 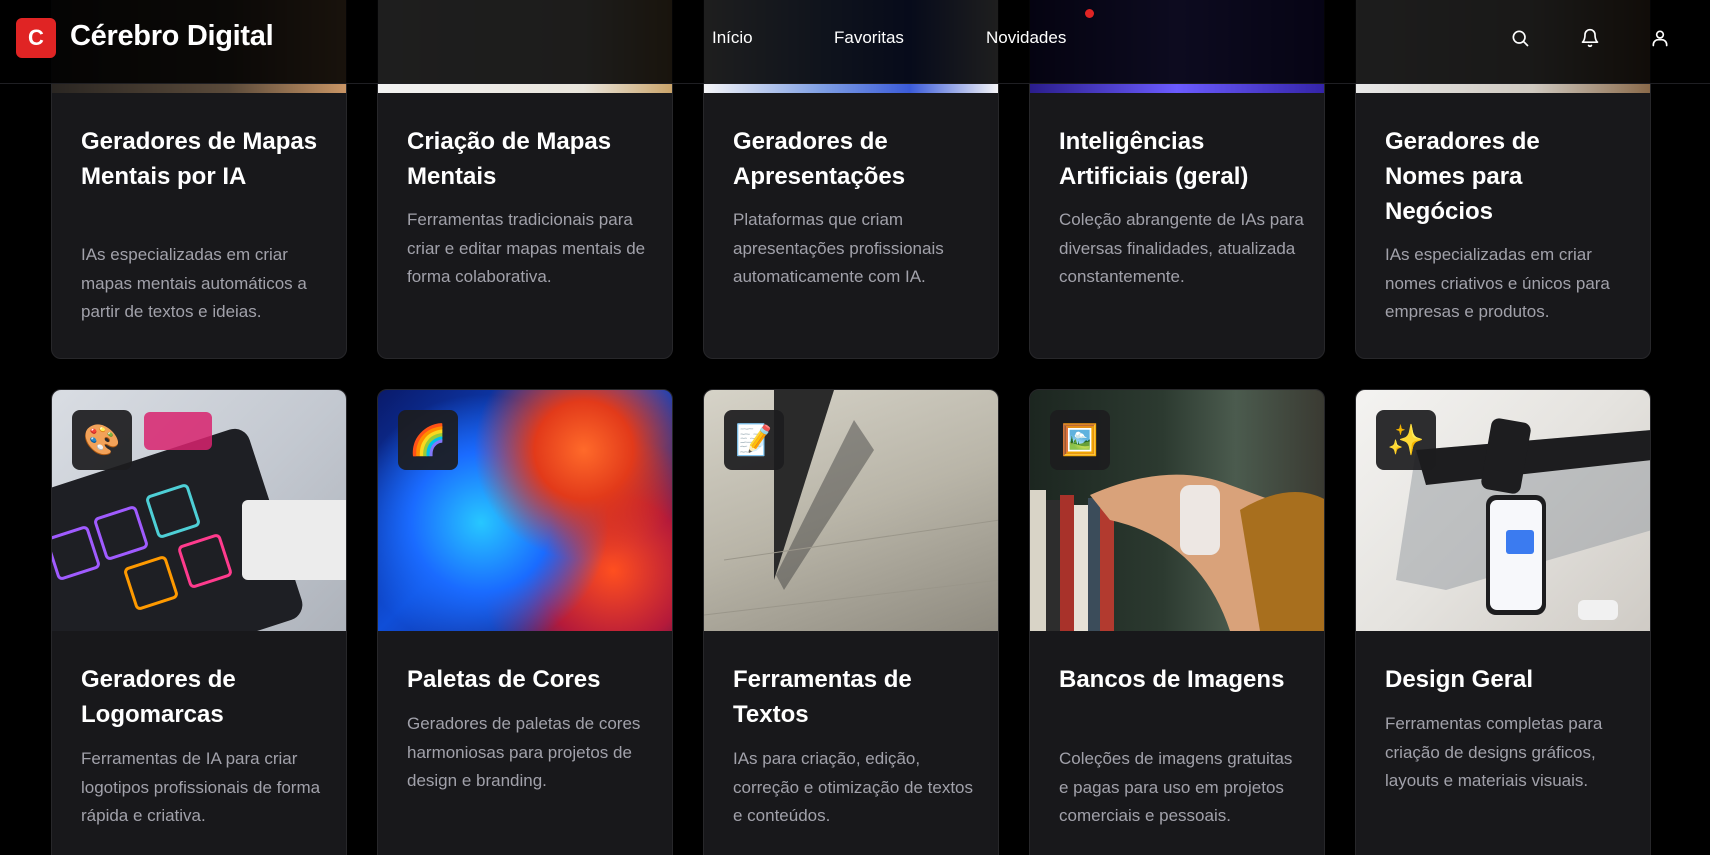 I want to click on card-image: 🖼️, so click(x=1177, y=510).